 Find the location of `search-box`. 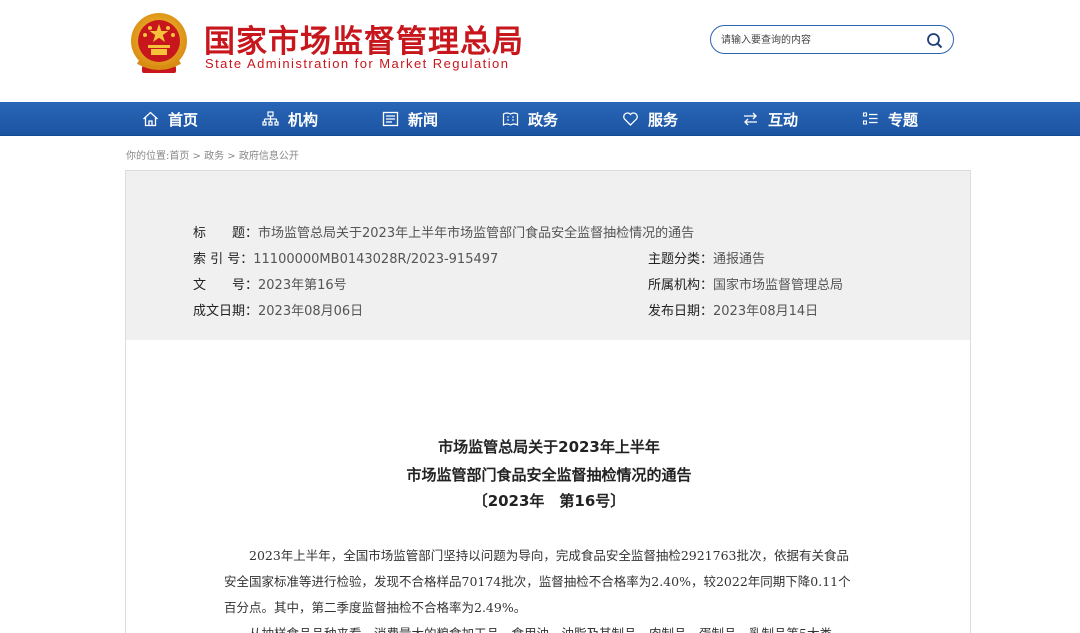

search-box is located at coordinates (832, 39).